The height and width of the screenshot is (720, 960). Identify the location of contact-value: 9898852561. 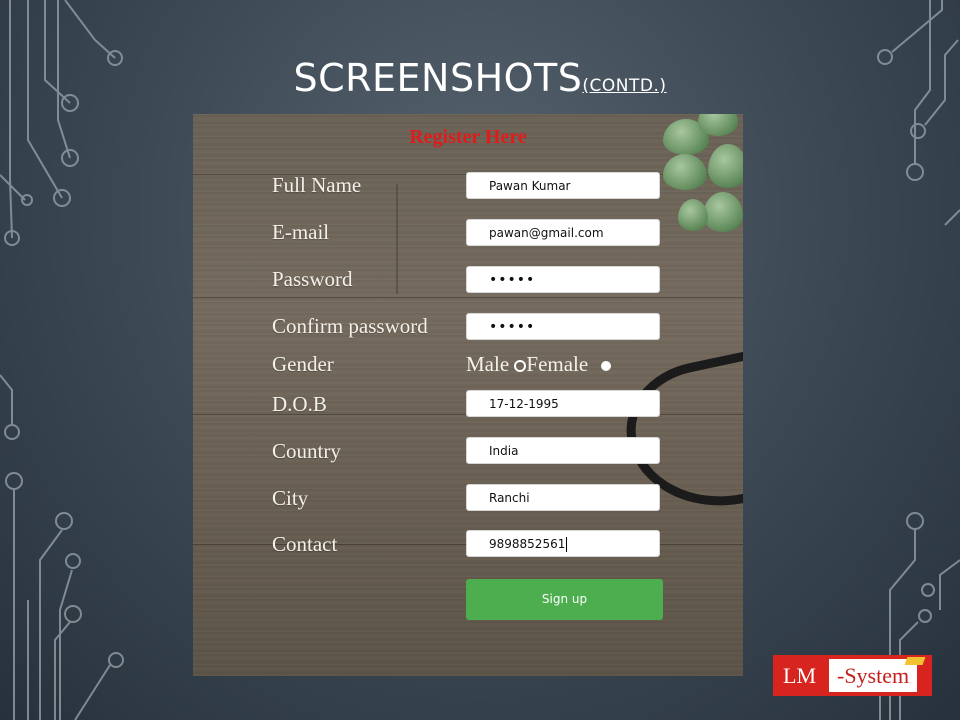
(527, 544).